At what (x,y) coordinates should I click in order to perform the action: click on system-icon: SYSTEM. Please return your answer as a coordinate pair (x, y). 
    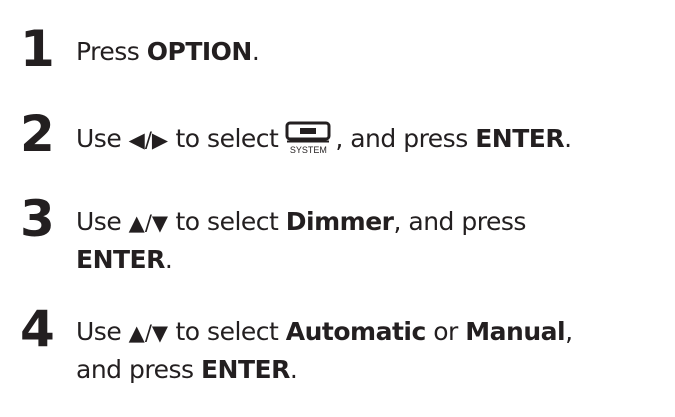
    Looking at the image, I should click on (308, 137).